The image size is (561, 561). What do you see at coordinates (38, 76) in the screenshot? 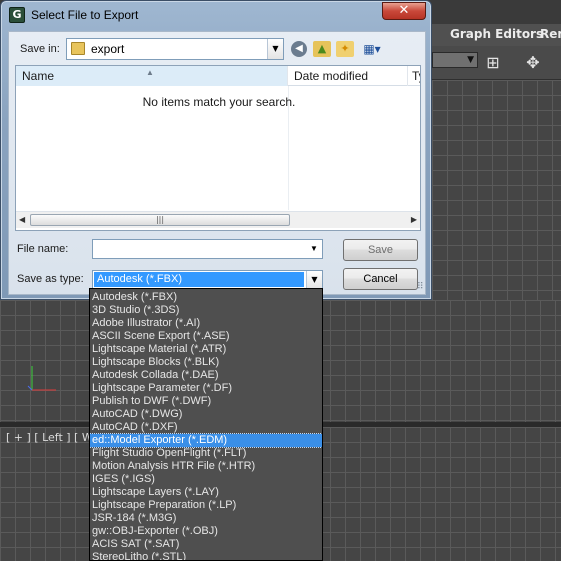
I see `column-name-label: Name` at bounding box center [38, 76].